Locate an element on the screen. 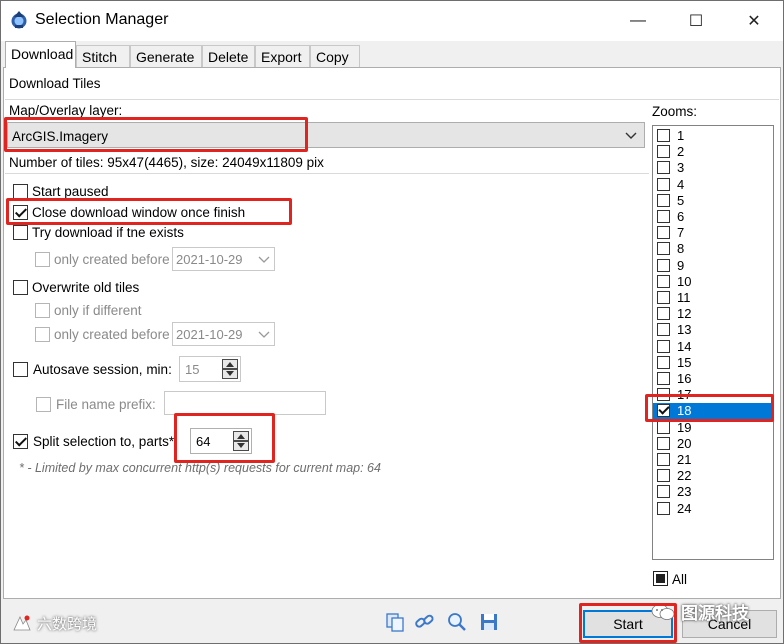  maximize-button: ☐ is located at coordinates (696, 21).